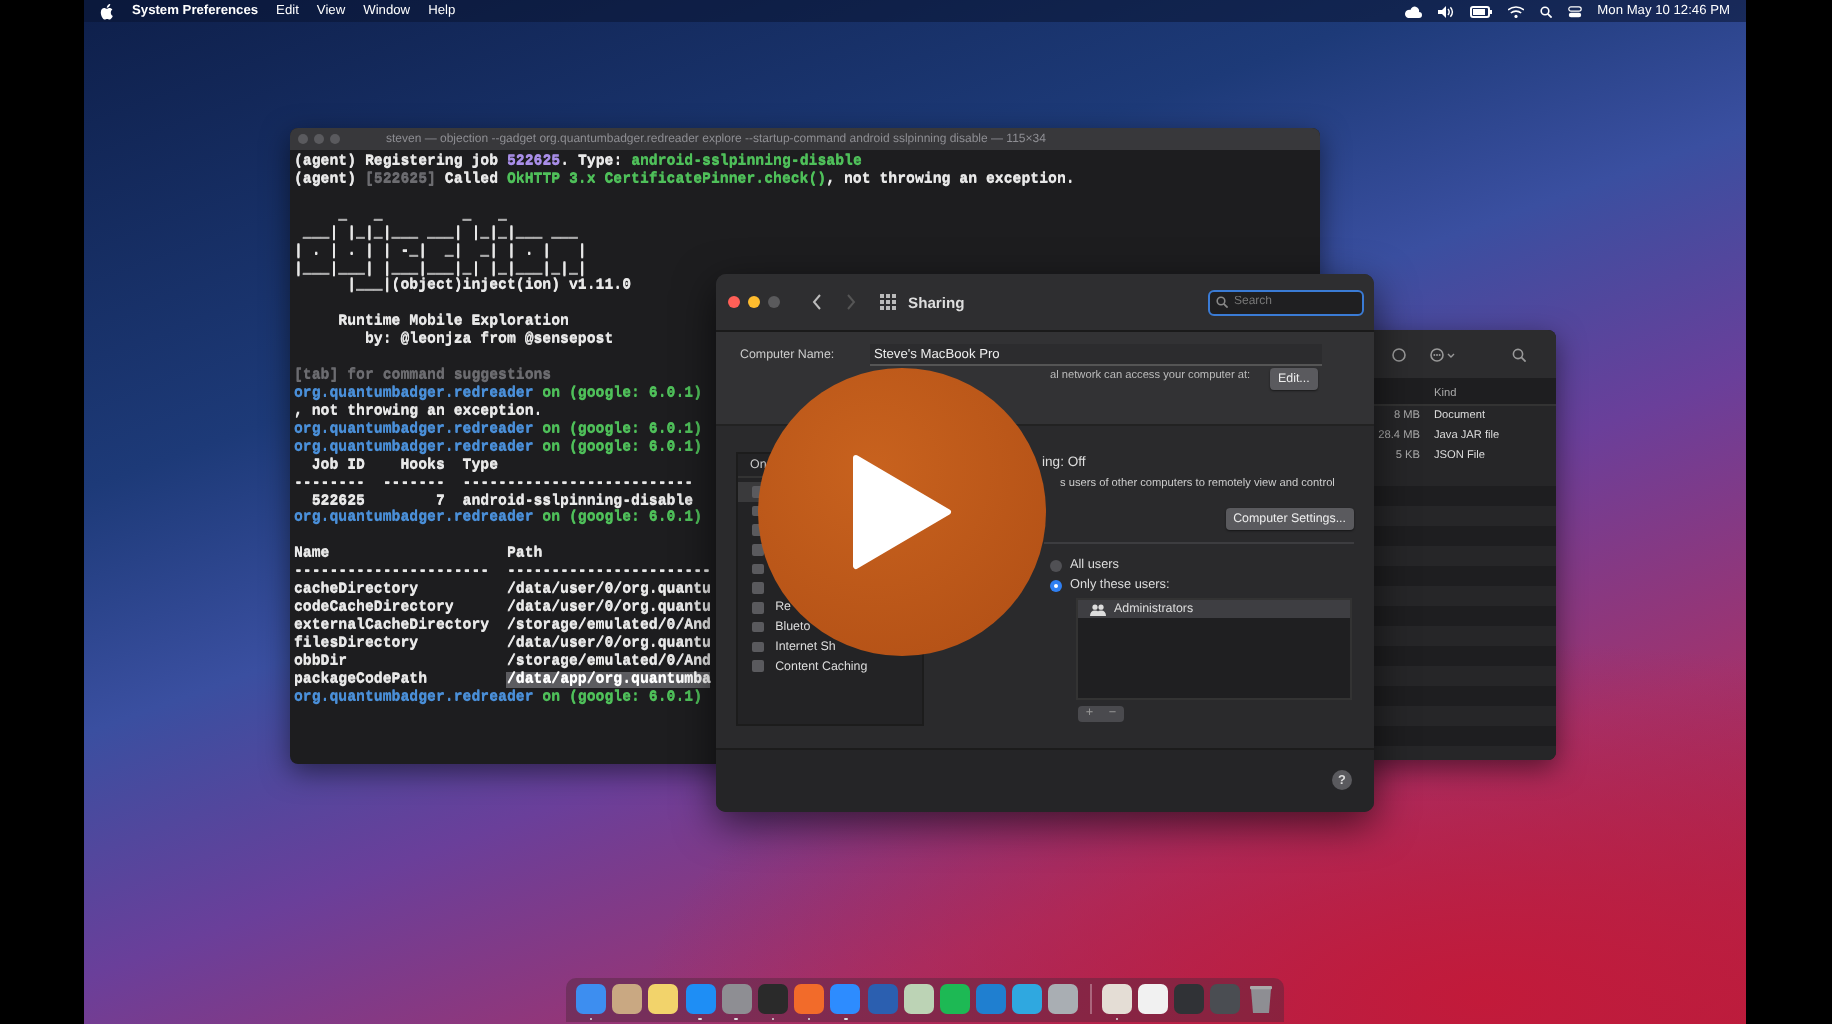  I want to click on group-icon, so click(1098, 609).